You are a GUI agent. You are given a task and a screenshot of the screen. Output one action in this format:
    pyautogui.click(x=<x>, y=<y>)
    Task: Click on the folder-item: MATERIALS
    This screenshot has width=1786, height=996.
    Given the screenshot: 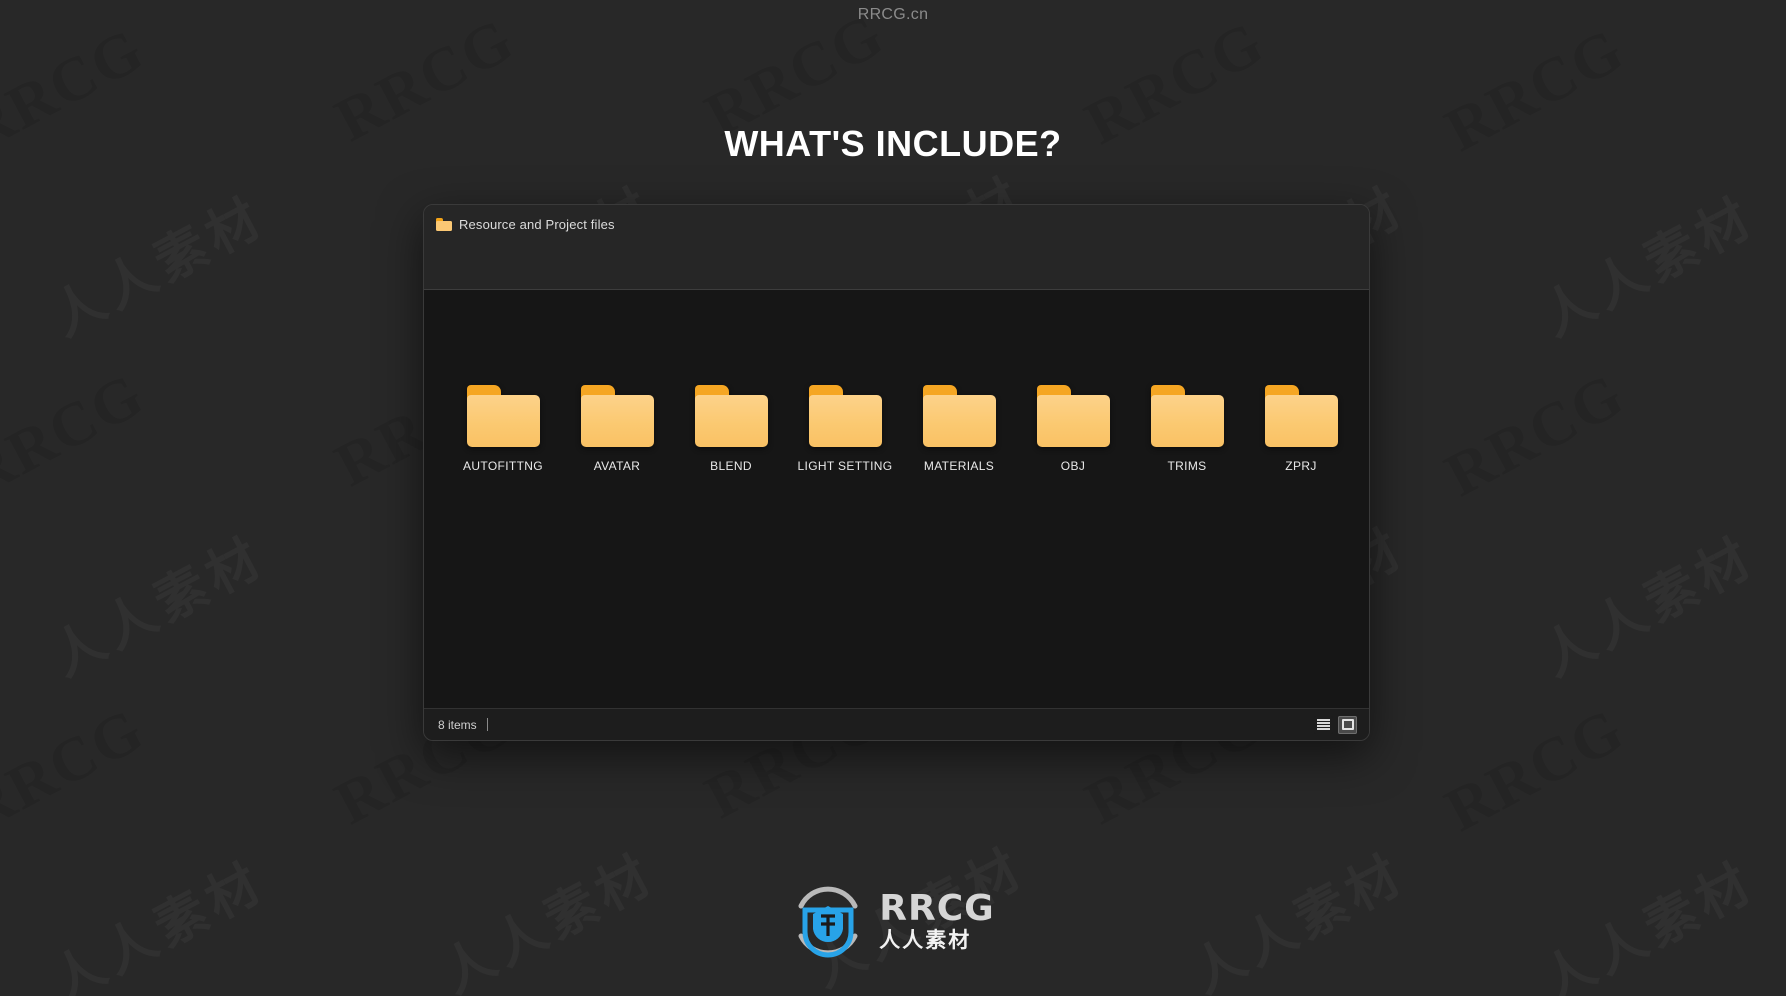 What is the action you would take?
    pyautogui.click(x=959, y=429)
    